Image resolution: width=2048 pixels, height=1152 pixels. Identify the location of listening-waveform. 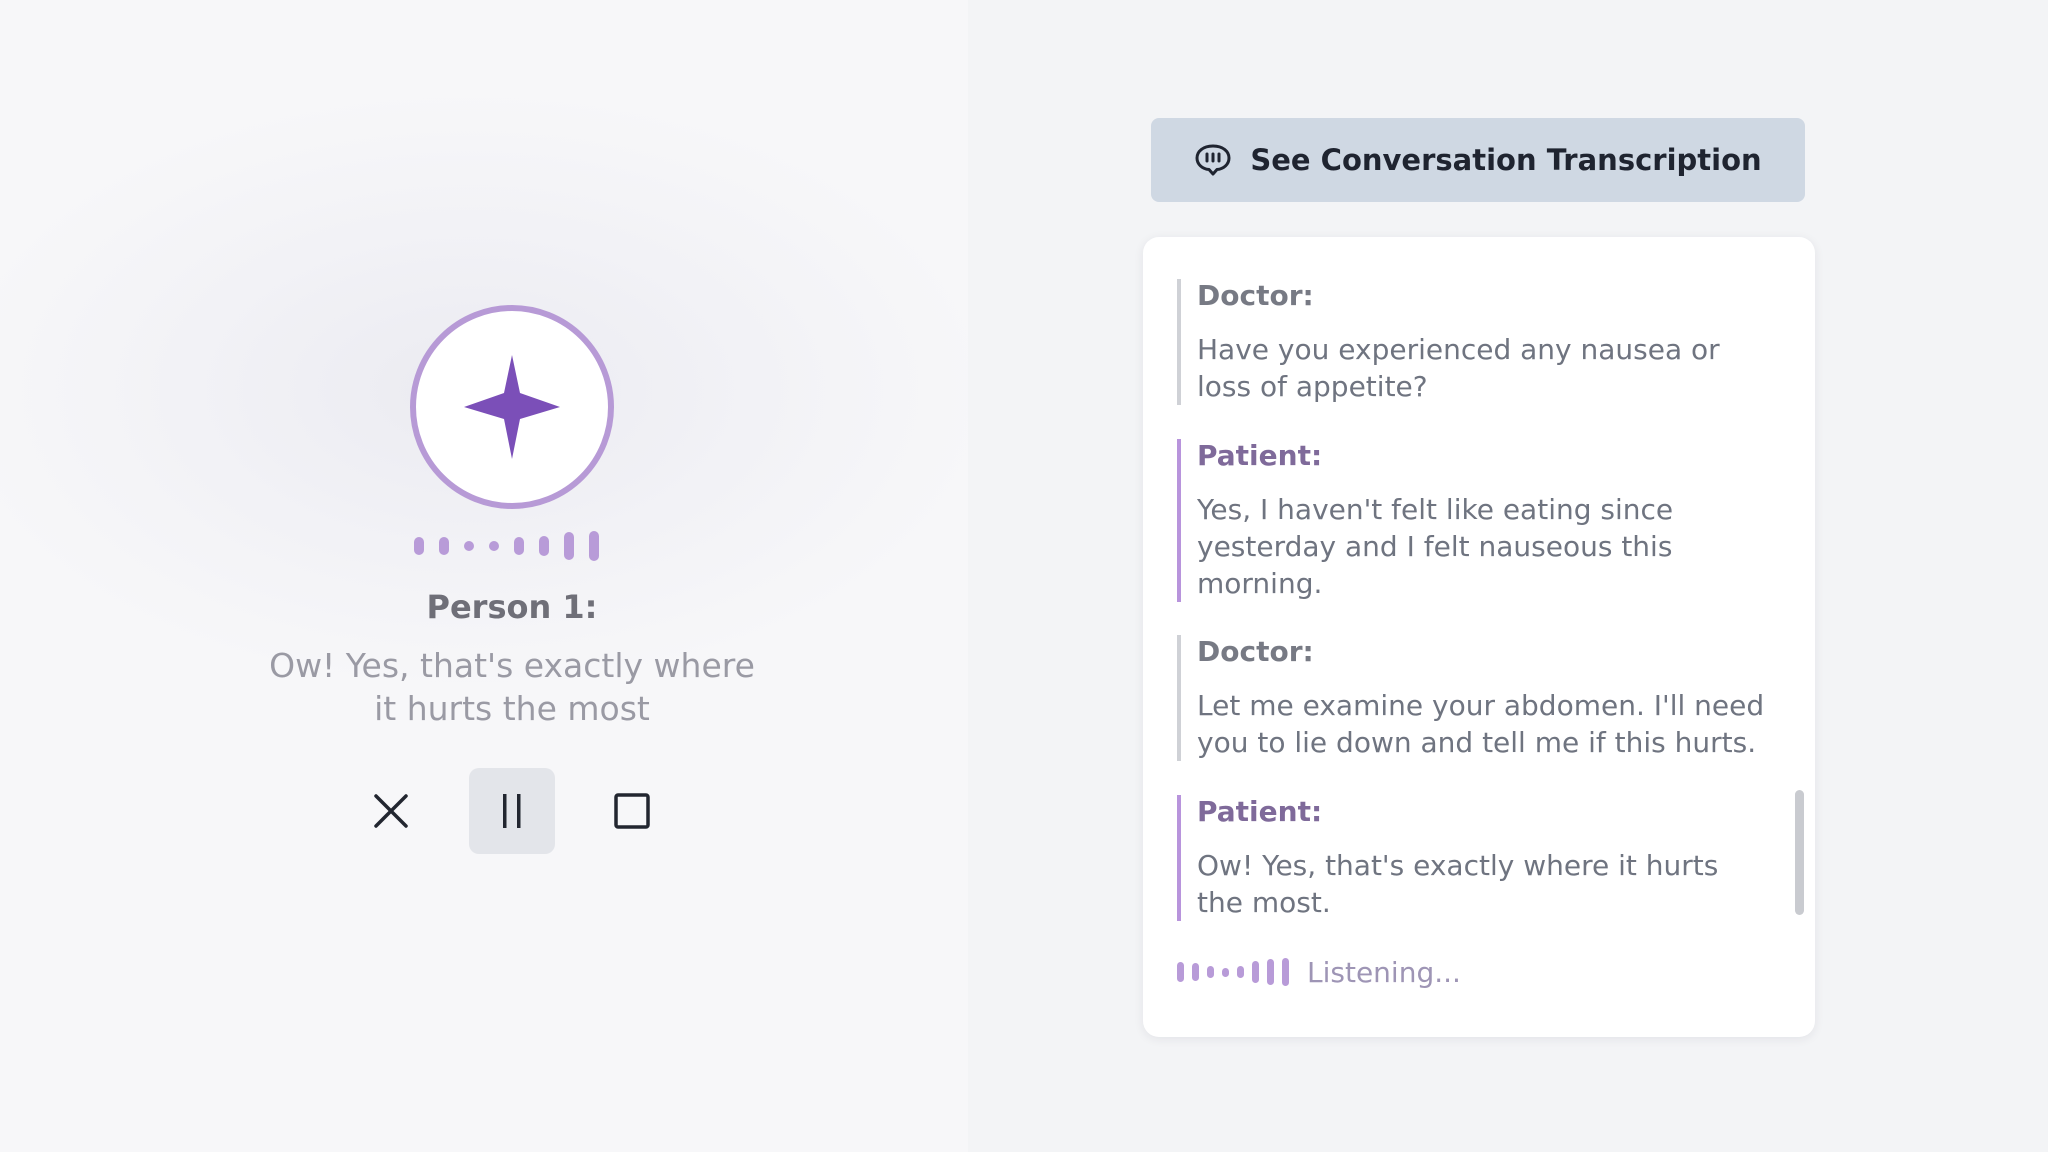
(1233, 972).